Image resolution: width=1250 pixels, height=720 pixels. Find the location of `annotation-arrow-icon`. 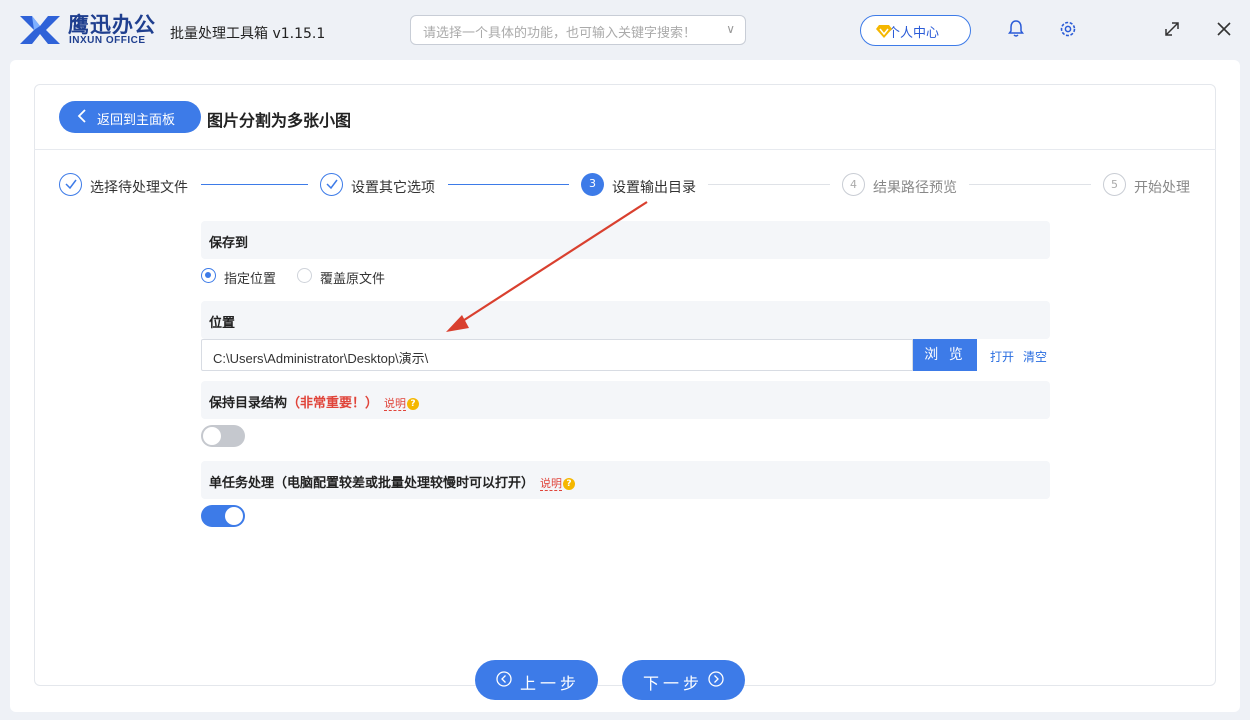

annotation-arrow-icon is located at coordinates (547, 266).